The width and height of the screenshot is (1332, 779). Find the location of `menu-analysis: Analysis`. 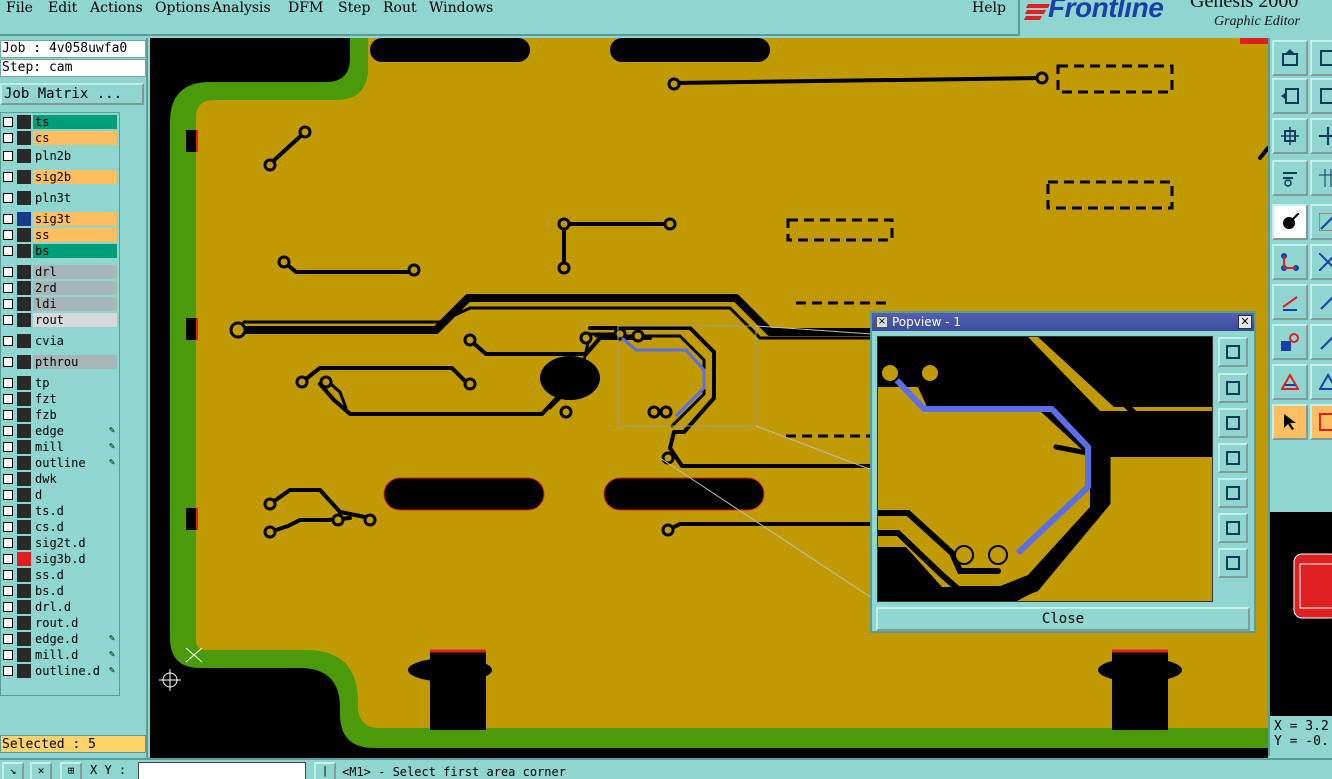

menu-analysis: Analysis is located at coordinates (241, 8).